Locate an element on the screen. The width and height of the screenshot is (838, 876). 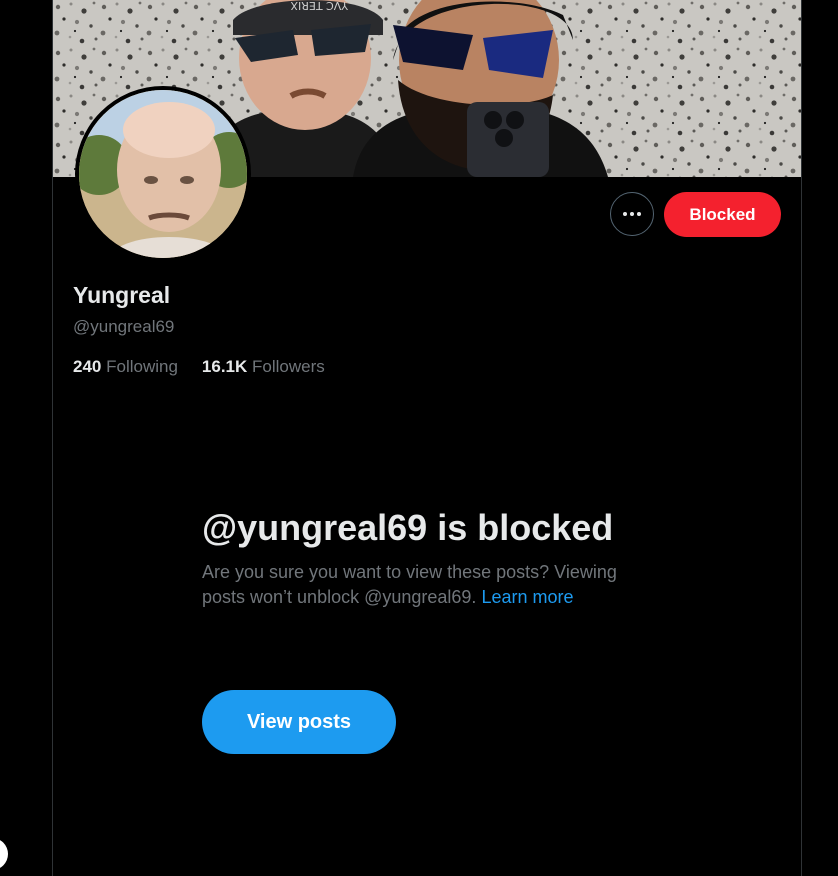
avatar-image is located at coordinates (163, 174).